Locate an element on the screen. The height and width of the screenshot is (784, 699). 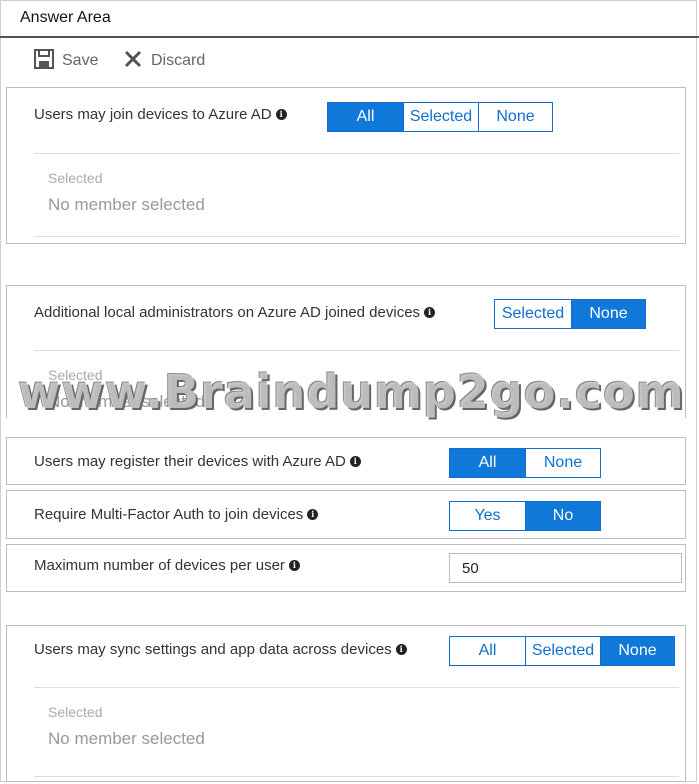
local-admins-selected-option: Selected is located at coordinates (533, 314).